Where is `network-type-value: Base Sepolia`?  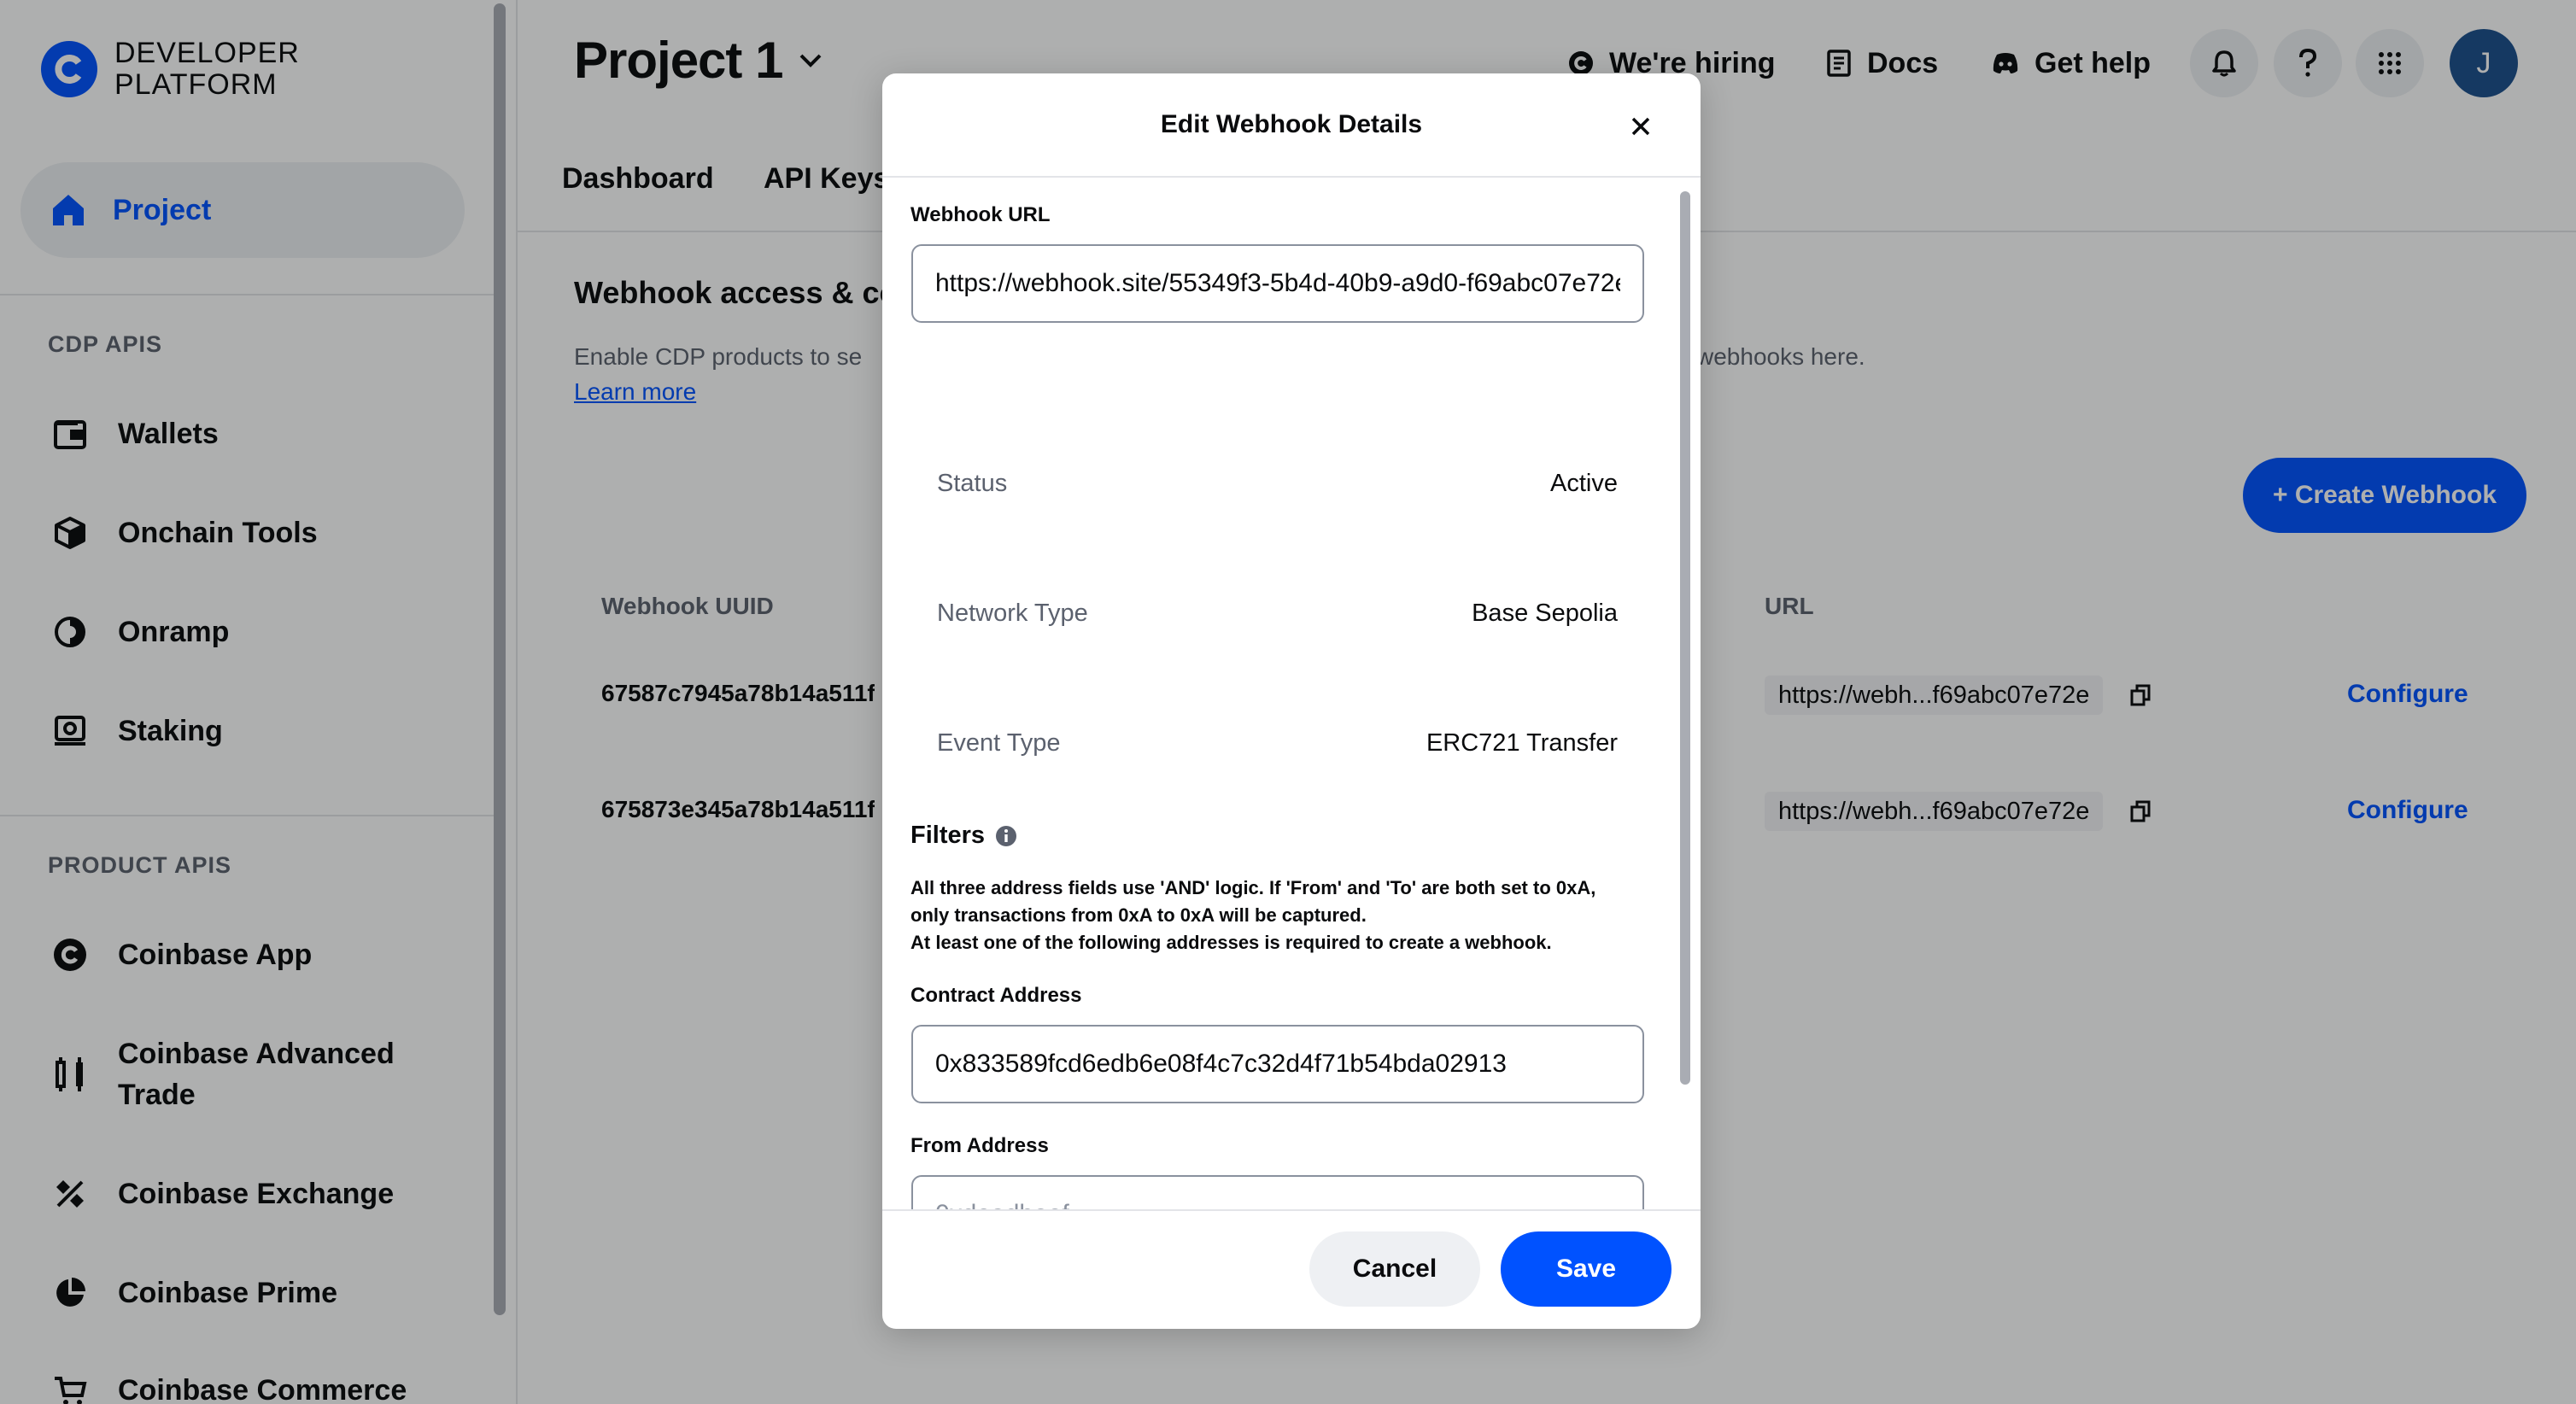 network-type-value: Base Sepolia is located at coordinates (1545, 613).